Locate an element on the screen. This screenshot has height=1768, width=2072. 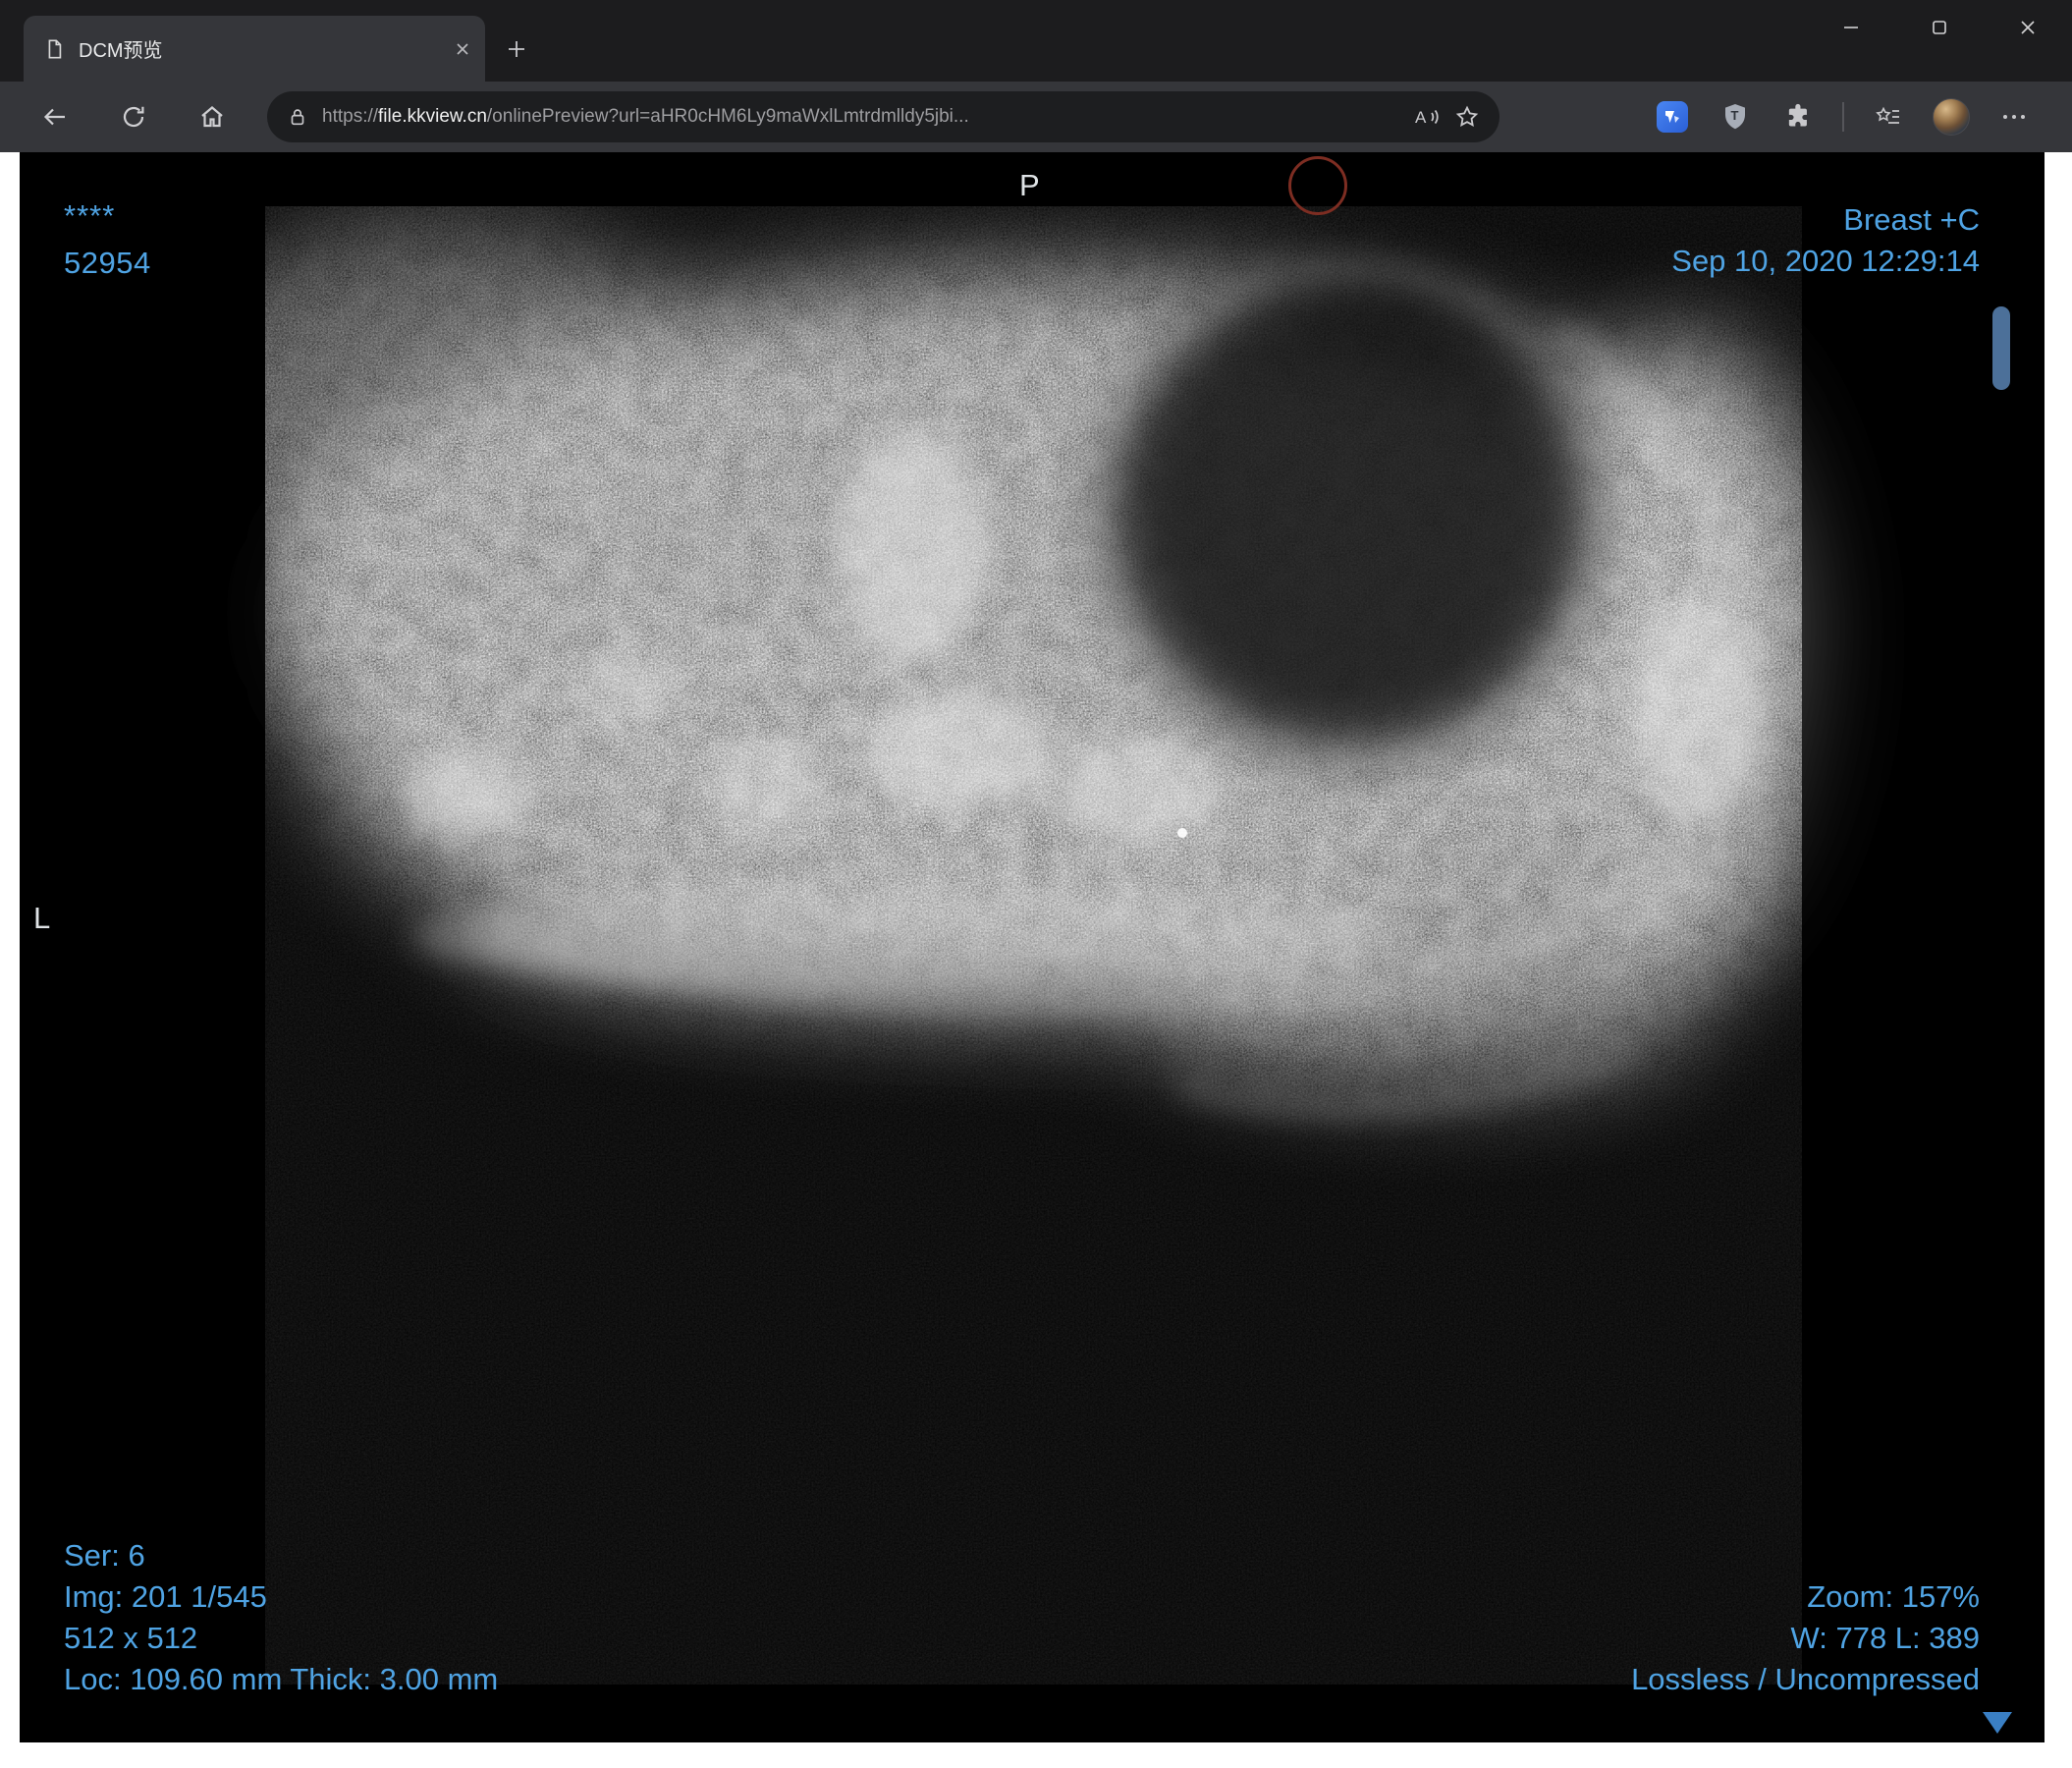
puzzle-icon is located at coordinates (1797, 115).